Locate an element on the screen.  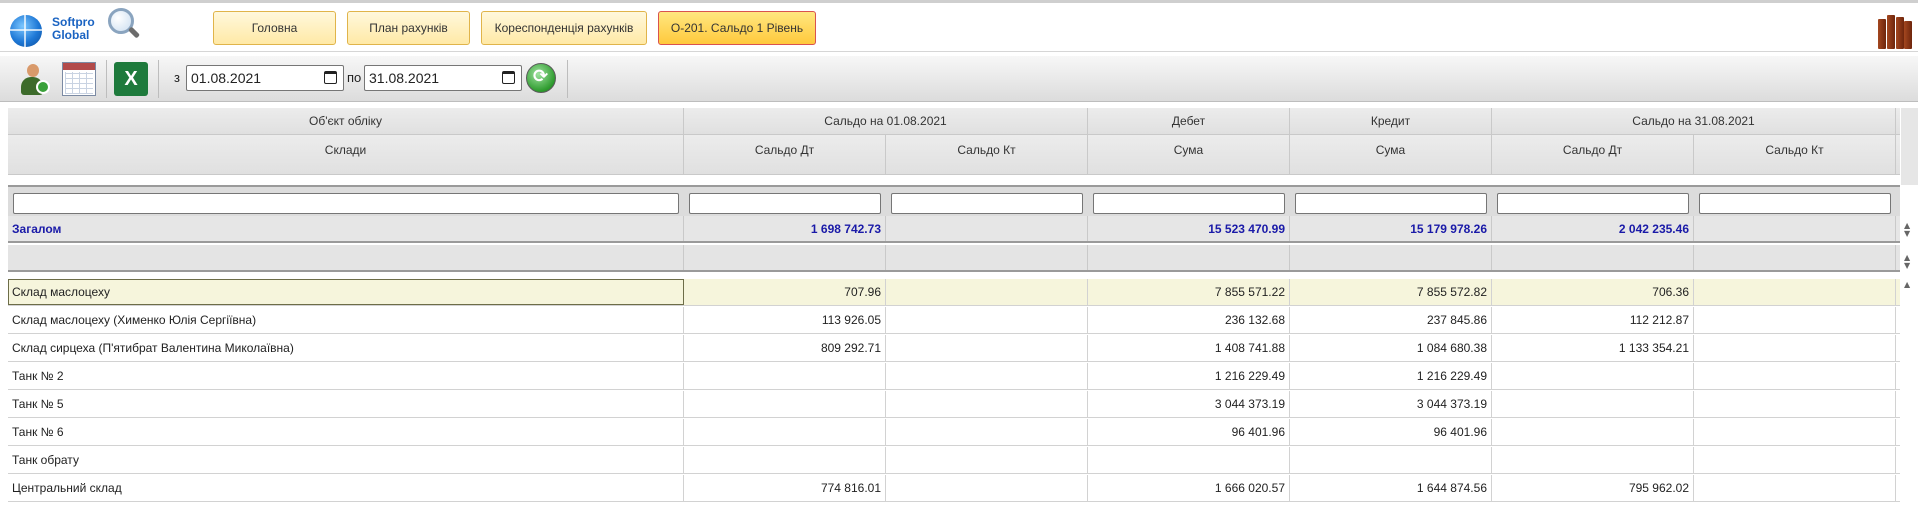
cell-close-dt: 1 133 354.21 is located at coordinates (1593, 348).